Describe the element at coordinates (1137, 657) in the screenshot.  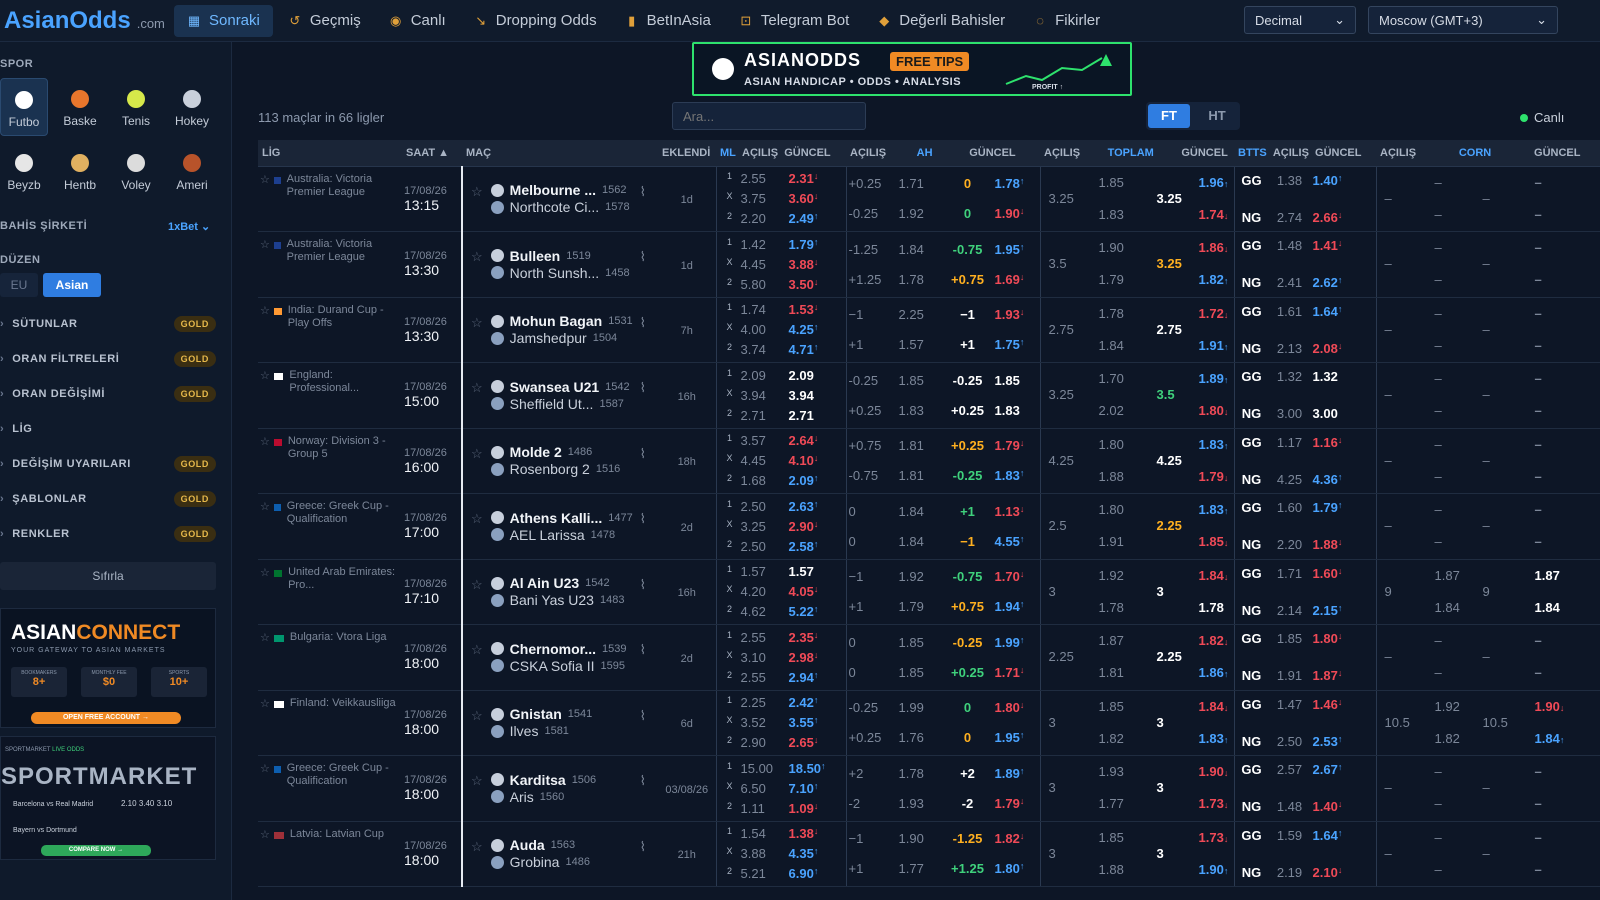
I see `total-cell: 2.25 1.87 1.81 2.25 1.82↓ 1.86↑` at that location.